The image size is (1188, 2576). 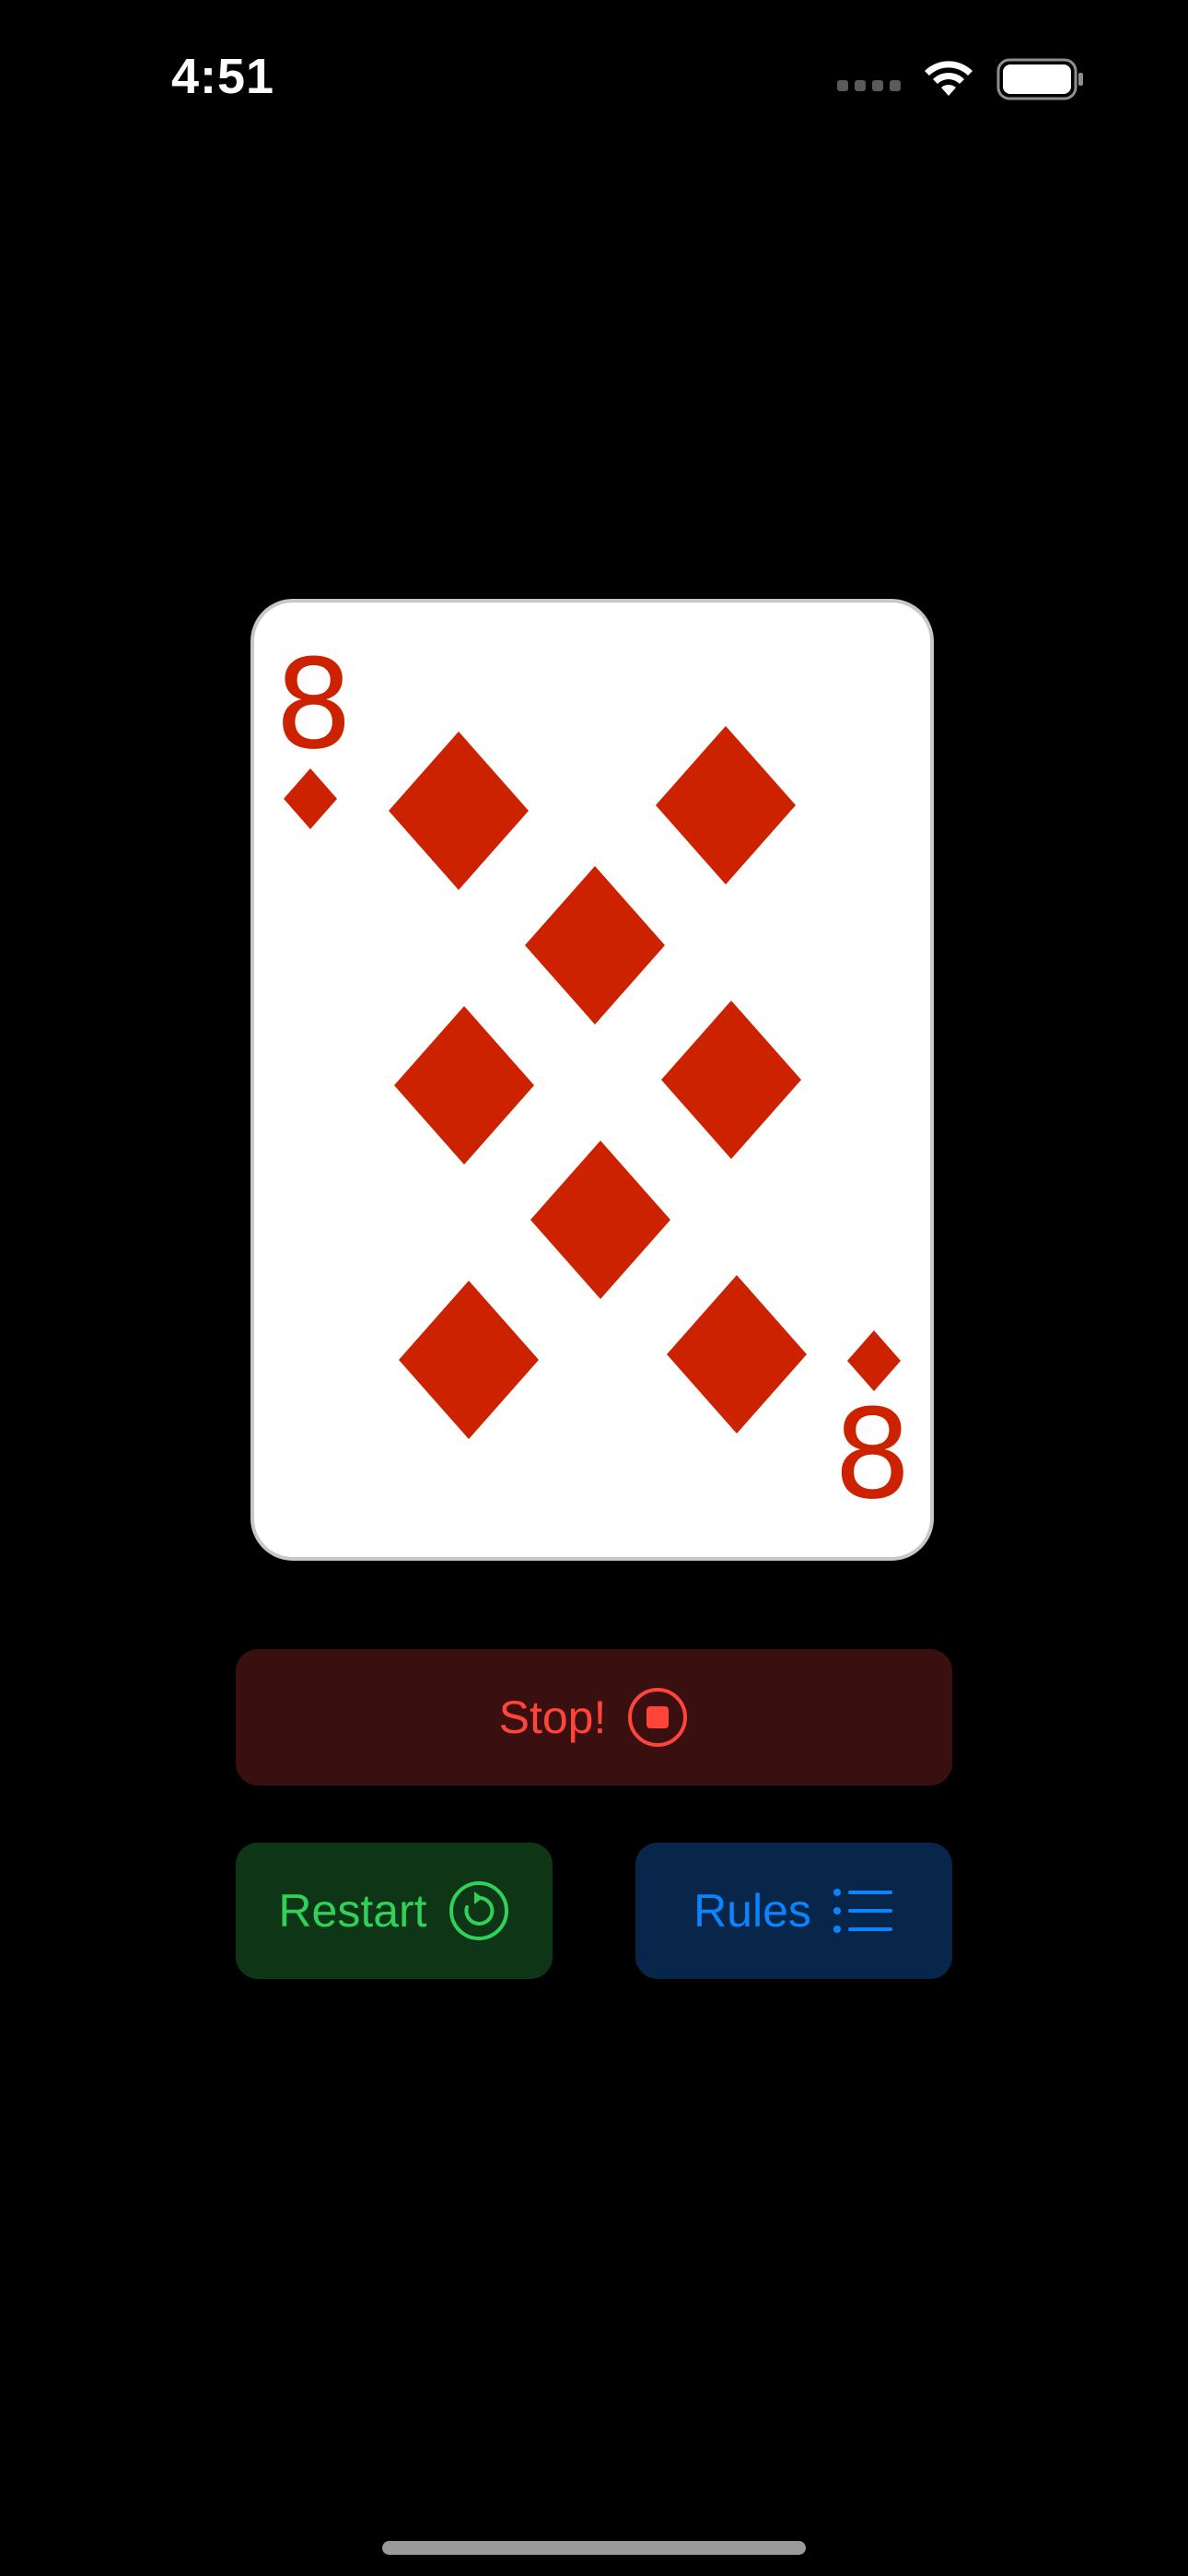 What do you see at coordinates (869, 85) in the screenshot?
I see `signal-dots-icon` at bounding box center [869, 85].